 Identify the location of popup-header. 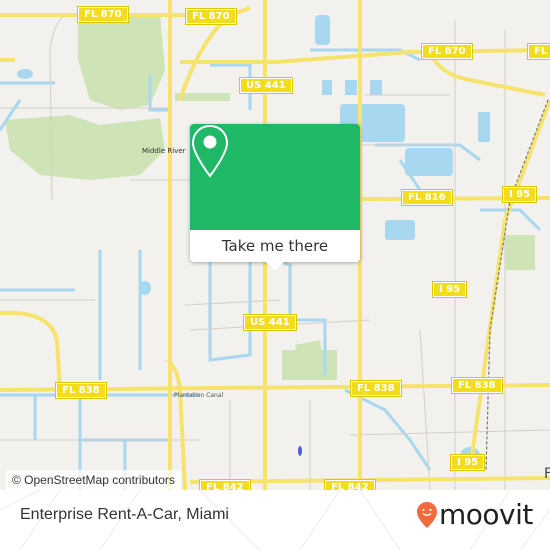
(275, 177).